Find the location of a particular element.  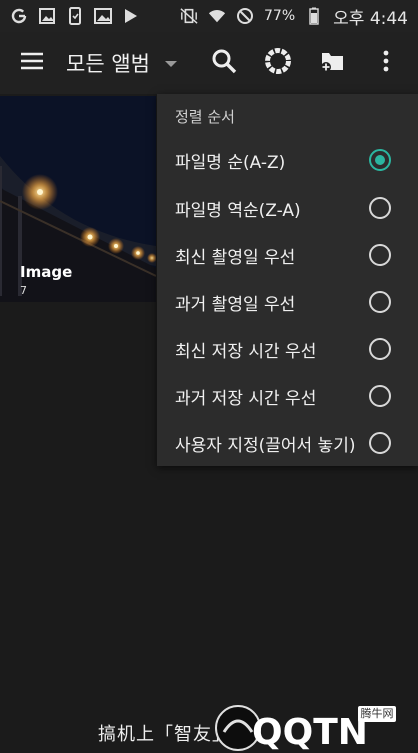

album-title: 모든 앨범 is located at coordinates (108, 64).